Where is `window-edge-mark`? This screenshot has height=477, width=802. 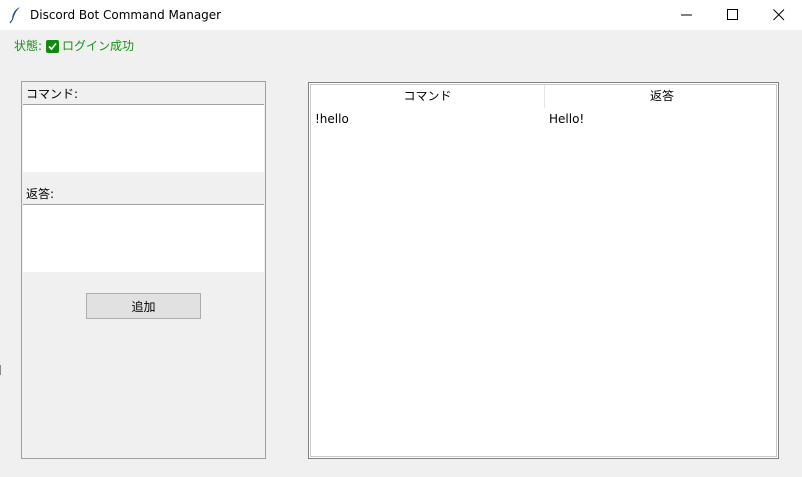 window-edge-mark is located at coordinates (0, 370).